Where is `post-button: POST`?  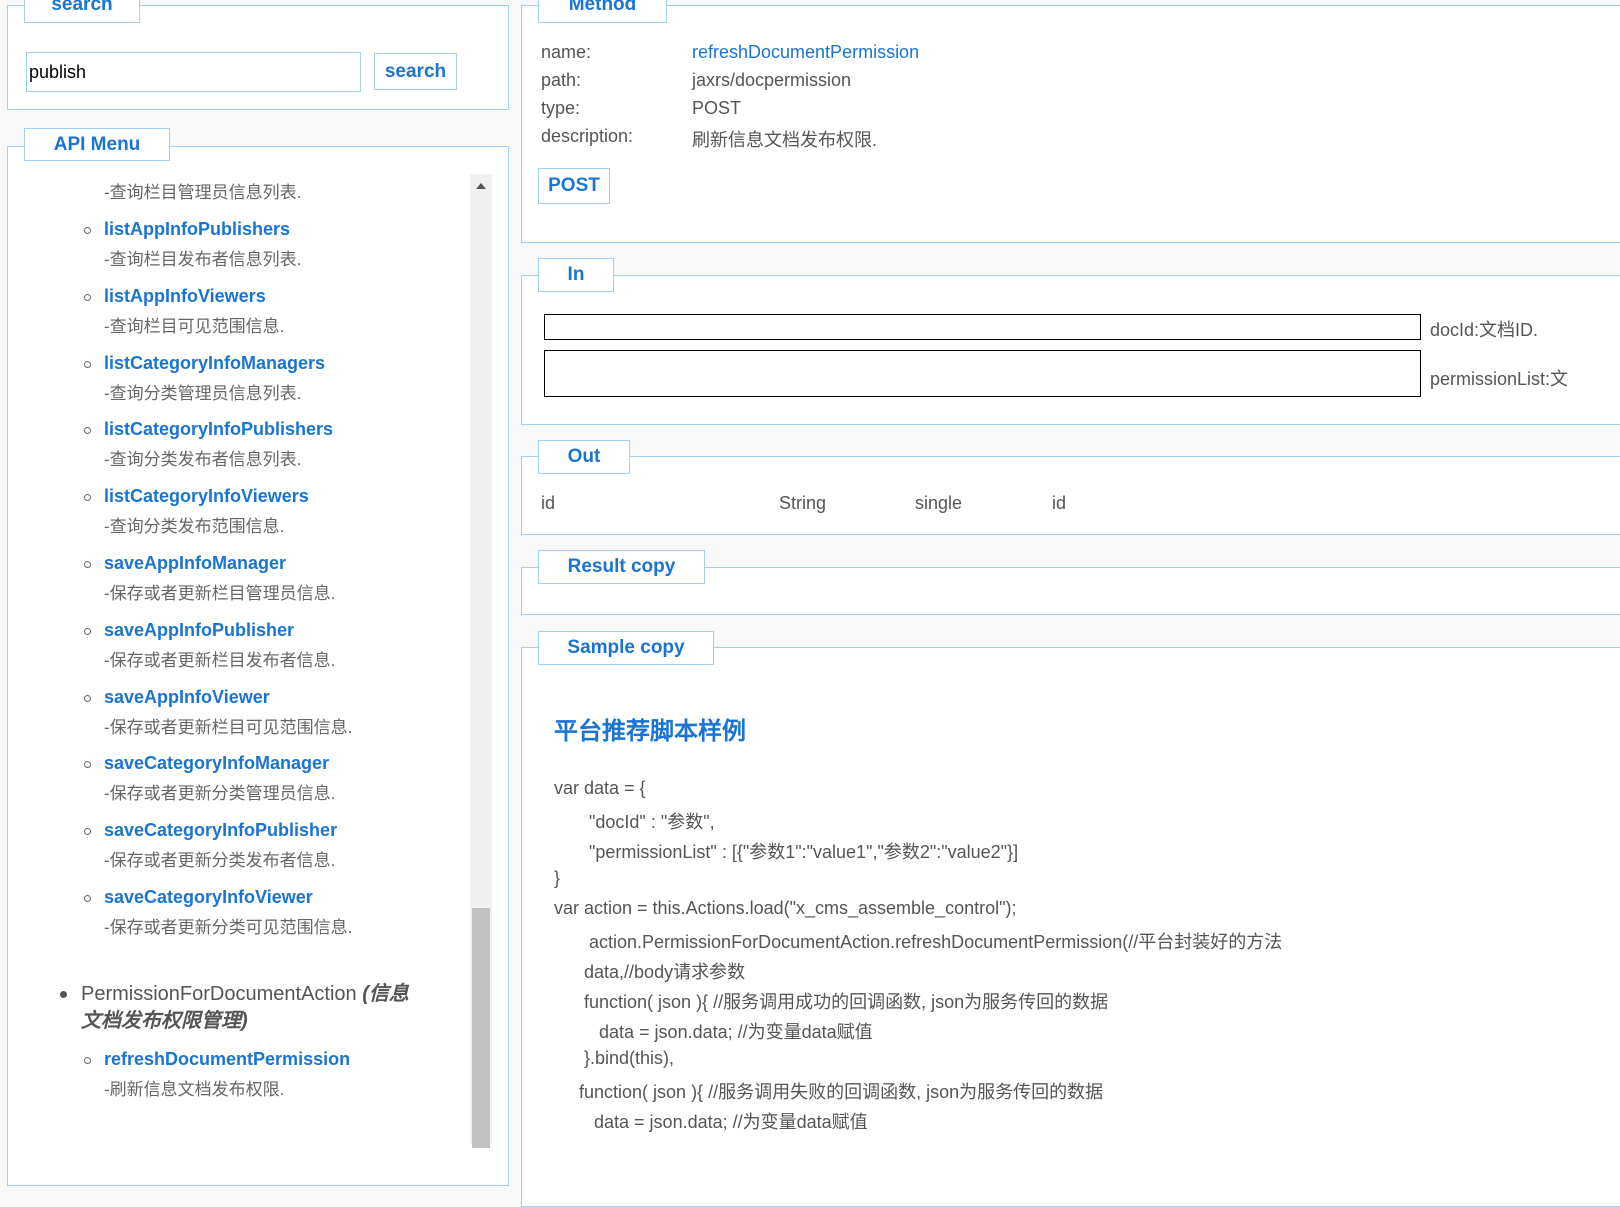 post-button: POST is located at coordinates (574, 186).